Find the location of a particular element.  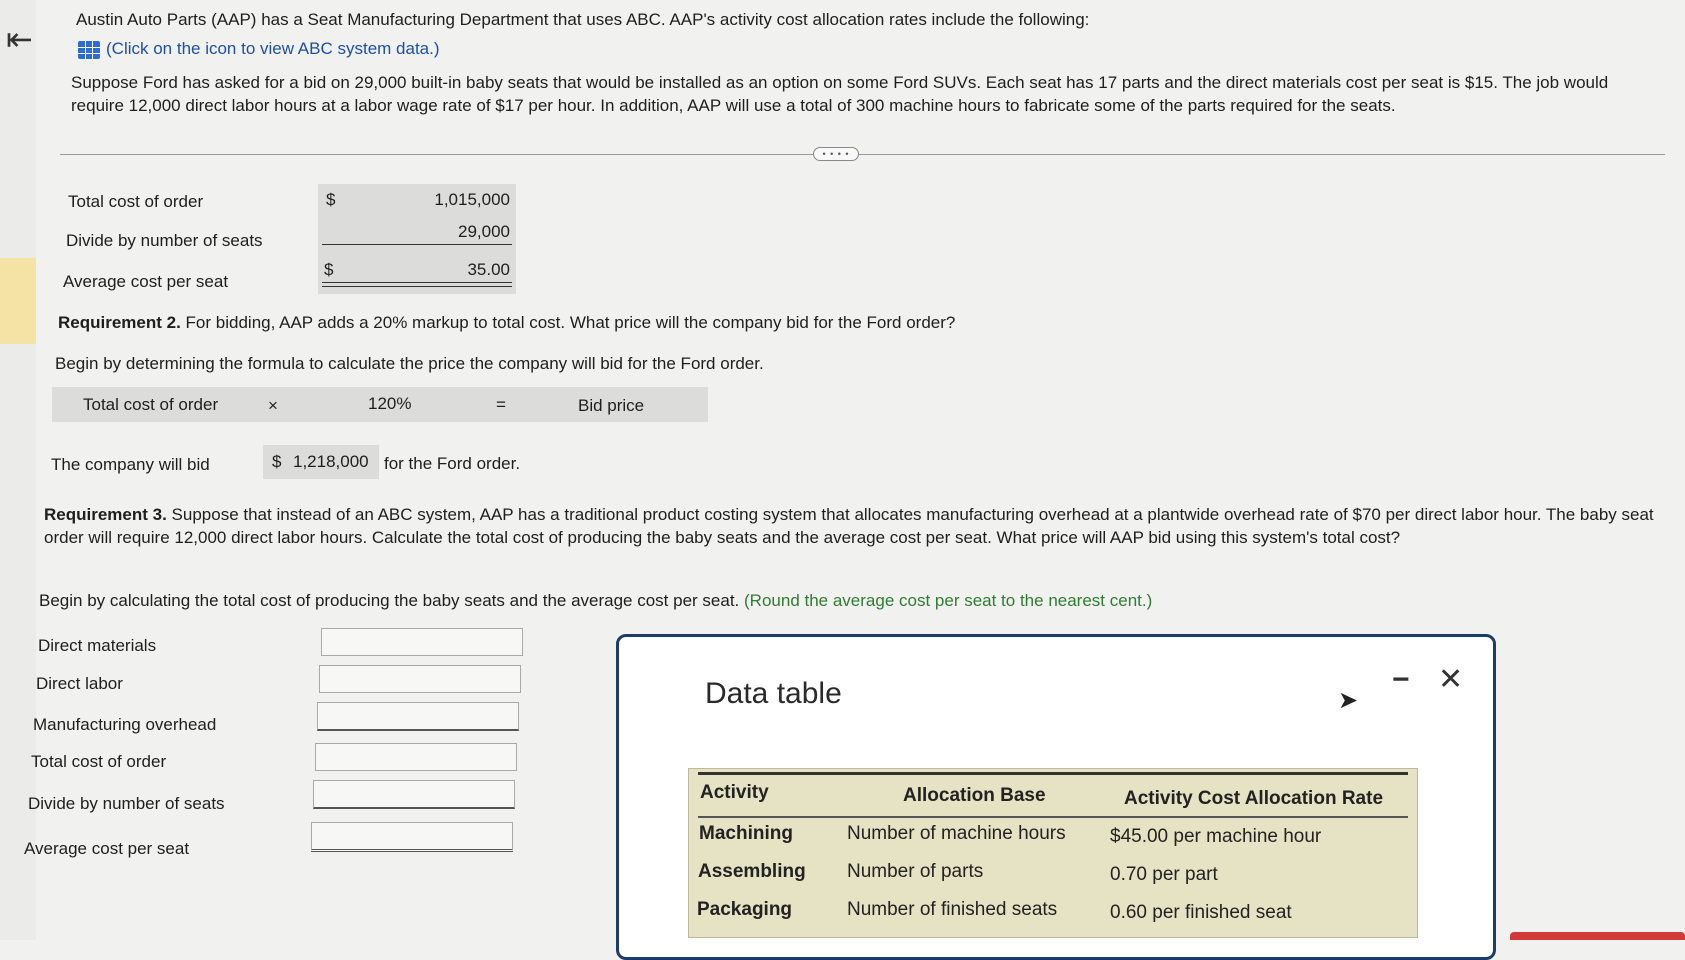

td-base-2: Number of finished seats is located at coordinates (952, 909).